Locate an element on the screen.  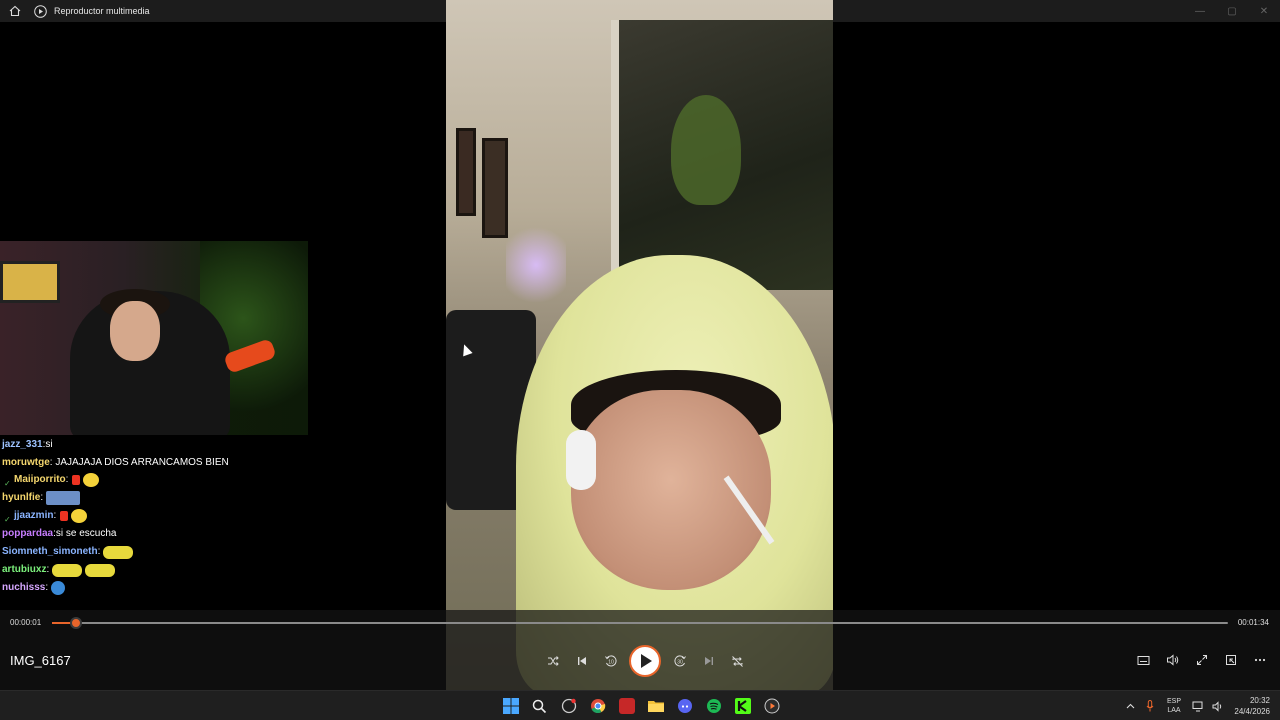
streamer-camera-inset is located at coordinates (154, 338).